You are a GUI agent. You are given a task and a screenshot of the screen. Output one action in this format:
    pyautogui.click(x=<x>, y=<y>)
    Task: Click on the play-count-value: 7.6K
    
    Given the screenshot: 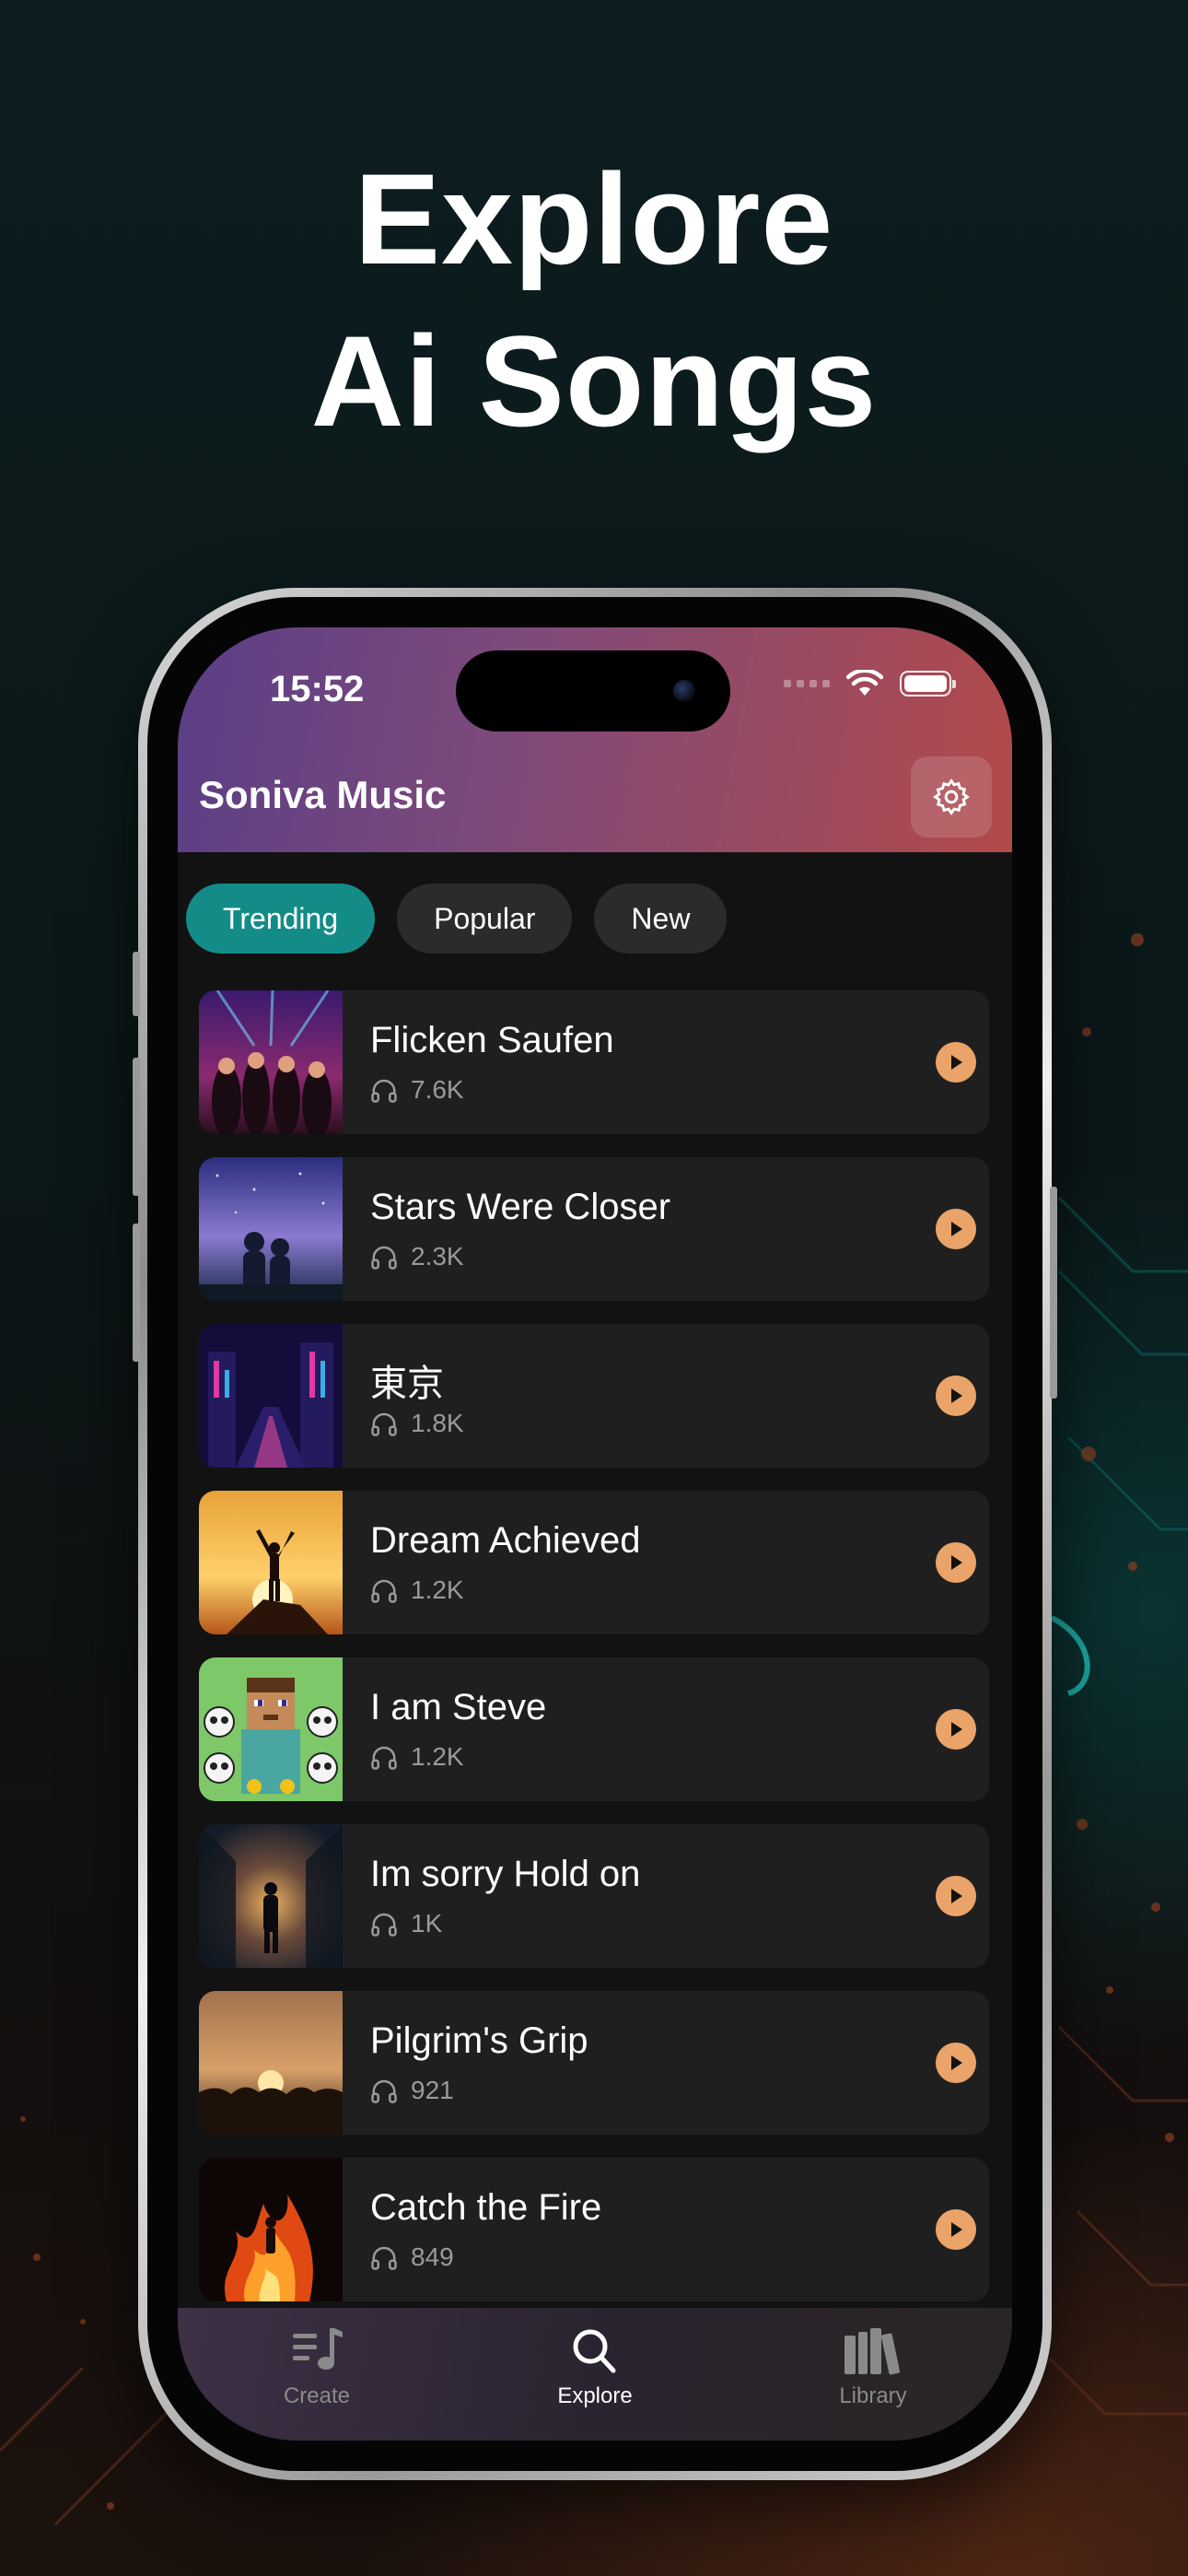 What is the action you would take?
    pyautogui.click(x=437, y=1089)
    